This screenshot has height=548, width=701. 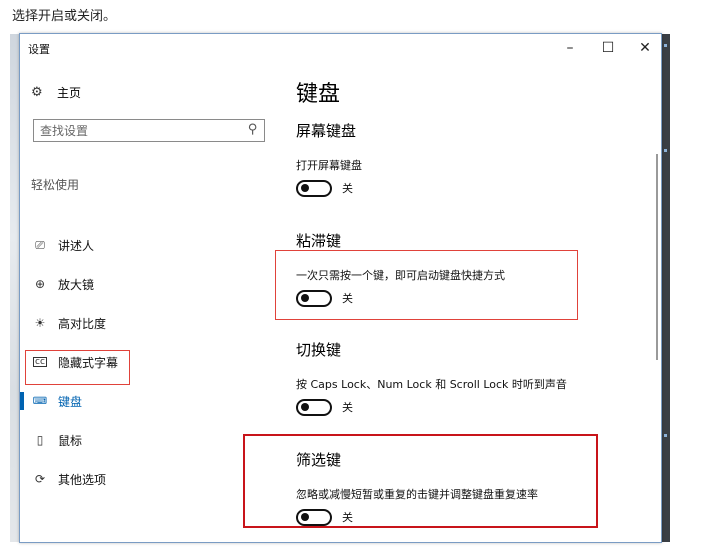 What do you see at coordinates (319, 241) in the screenshot?
I see `group-title-sticky-keys: 粘滞键` at bounding box center [319, 241].